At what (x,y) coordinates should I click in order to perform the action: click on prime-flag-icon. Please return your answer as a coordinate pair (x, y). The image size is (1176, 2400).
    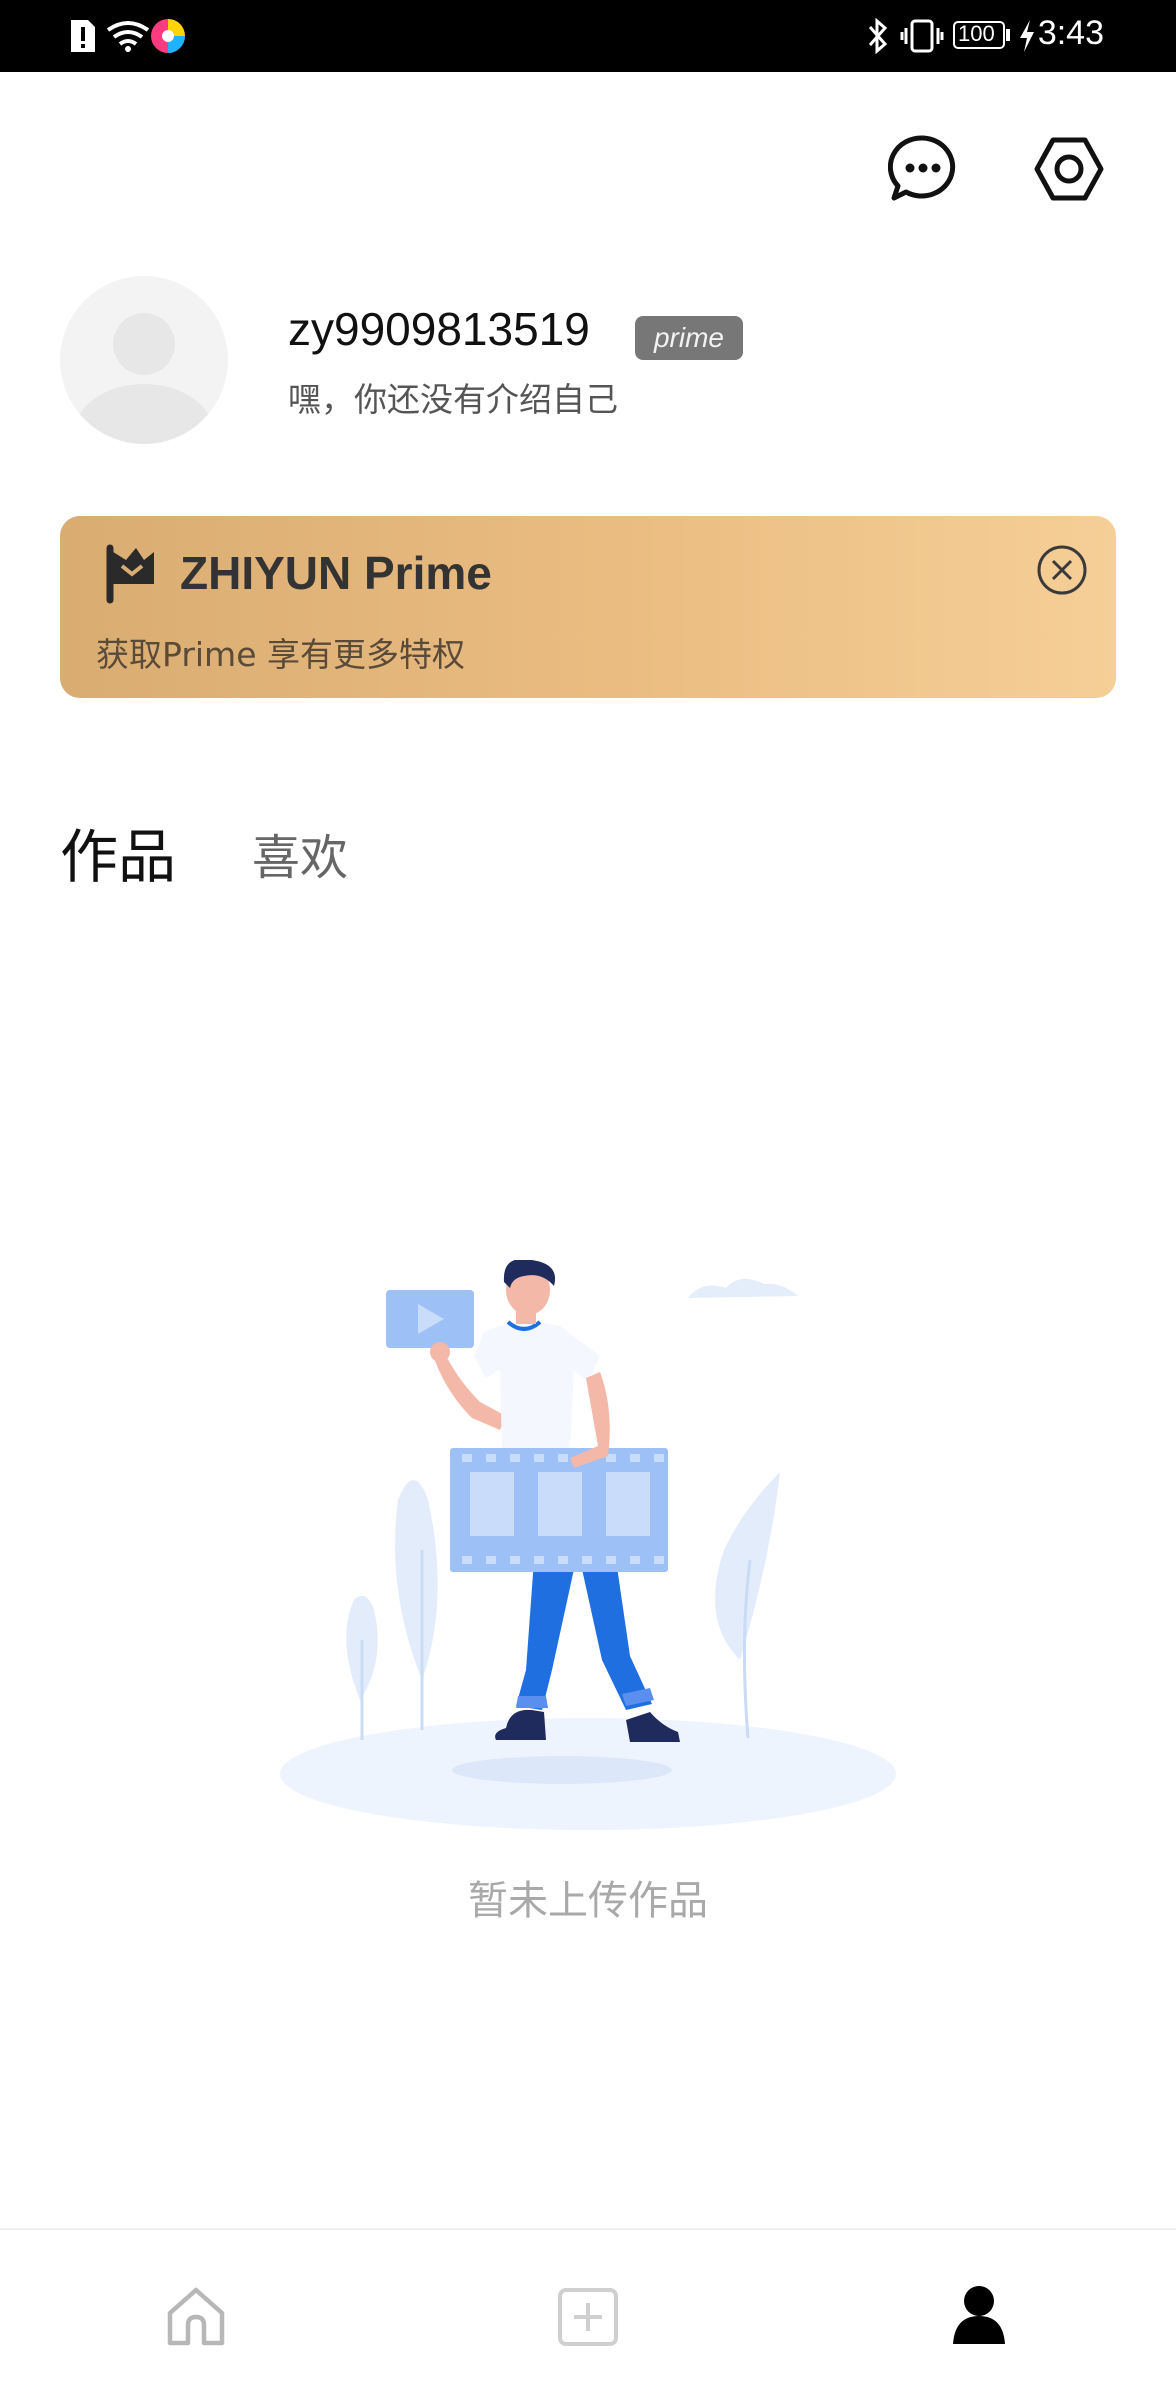
    Looking at the image, I should click on (130, 574).